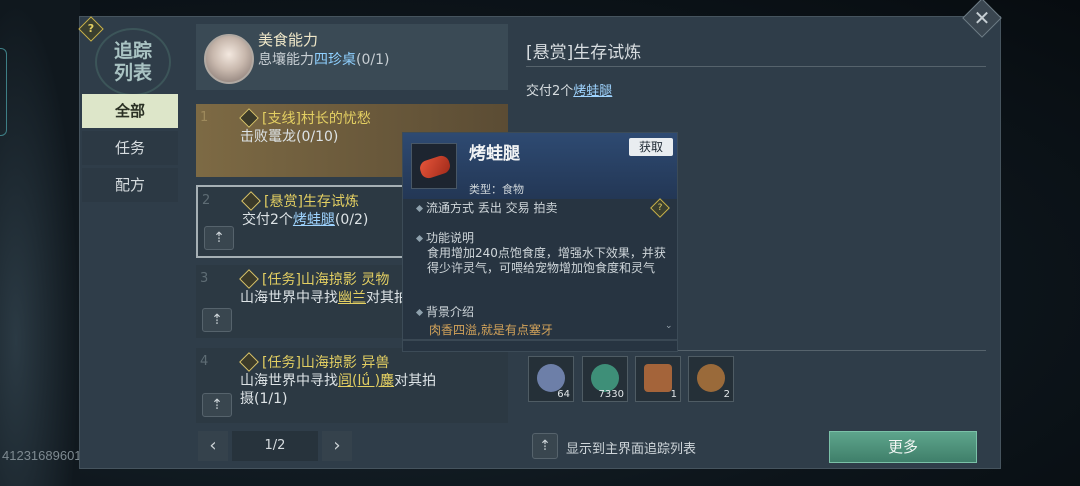 Image resolution: width=1080 pixels, height=486 pixels. I want to click on circulation-row: 流通方式 丢出 交易 拍卖, so click(486, 208).